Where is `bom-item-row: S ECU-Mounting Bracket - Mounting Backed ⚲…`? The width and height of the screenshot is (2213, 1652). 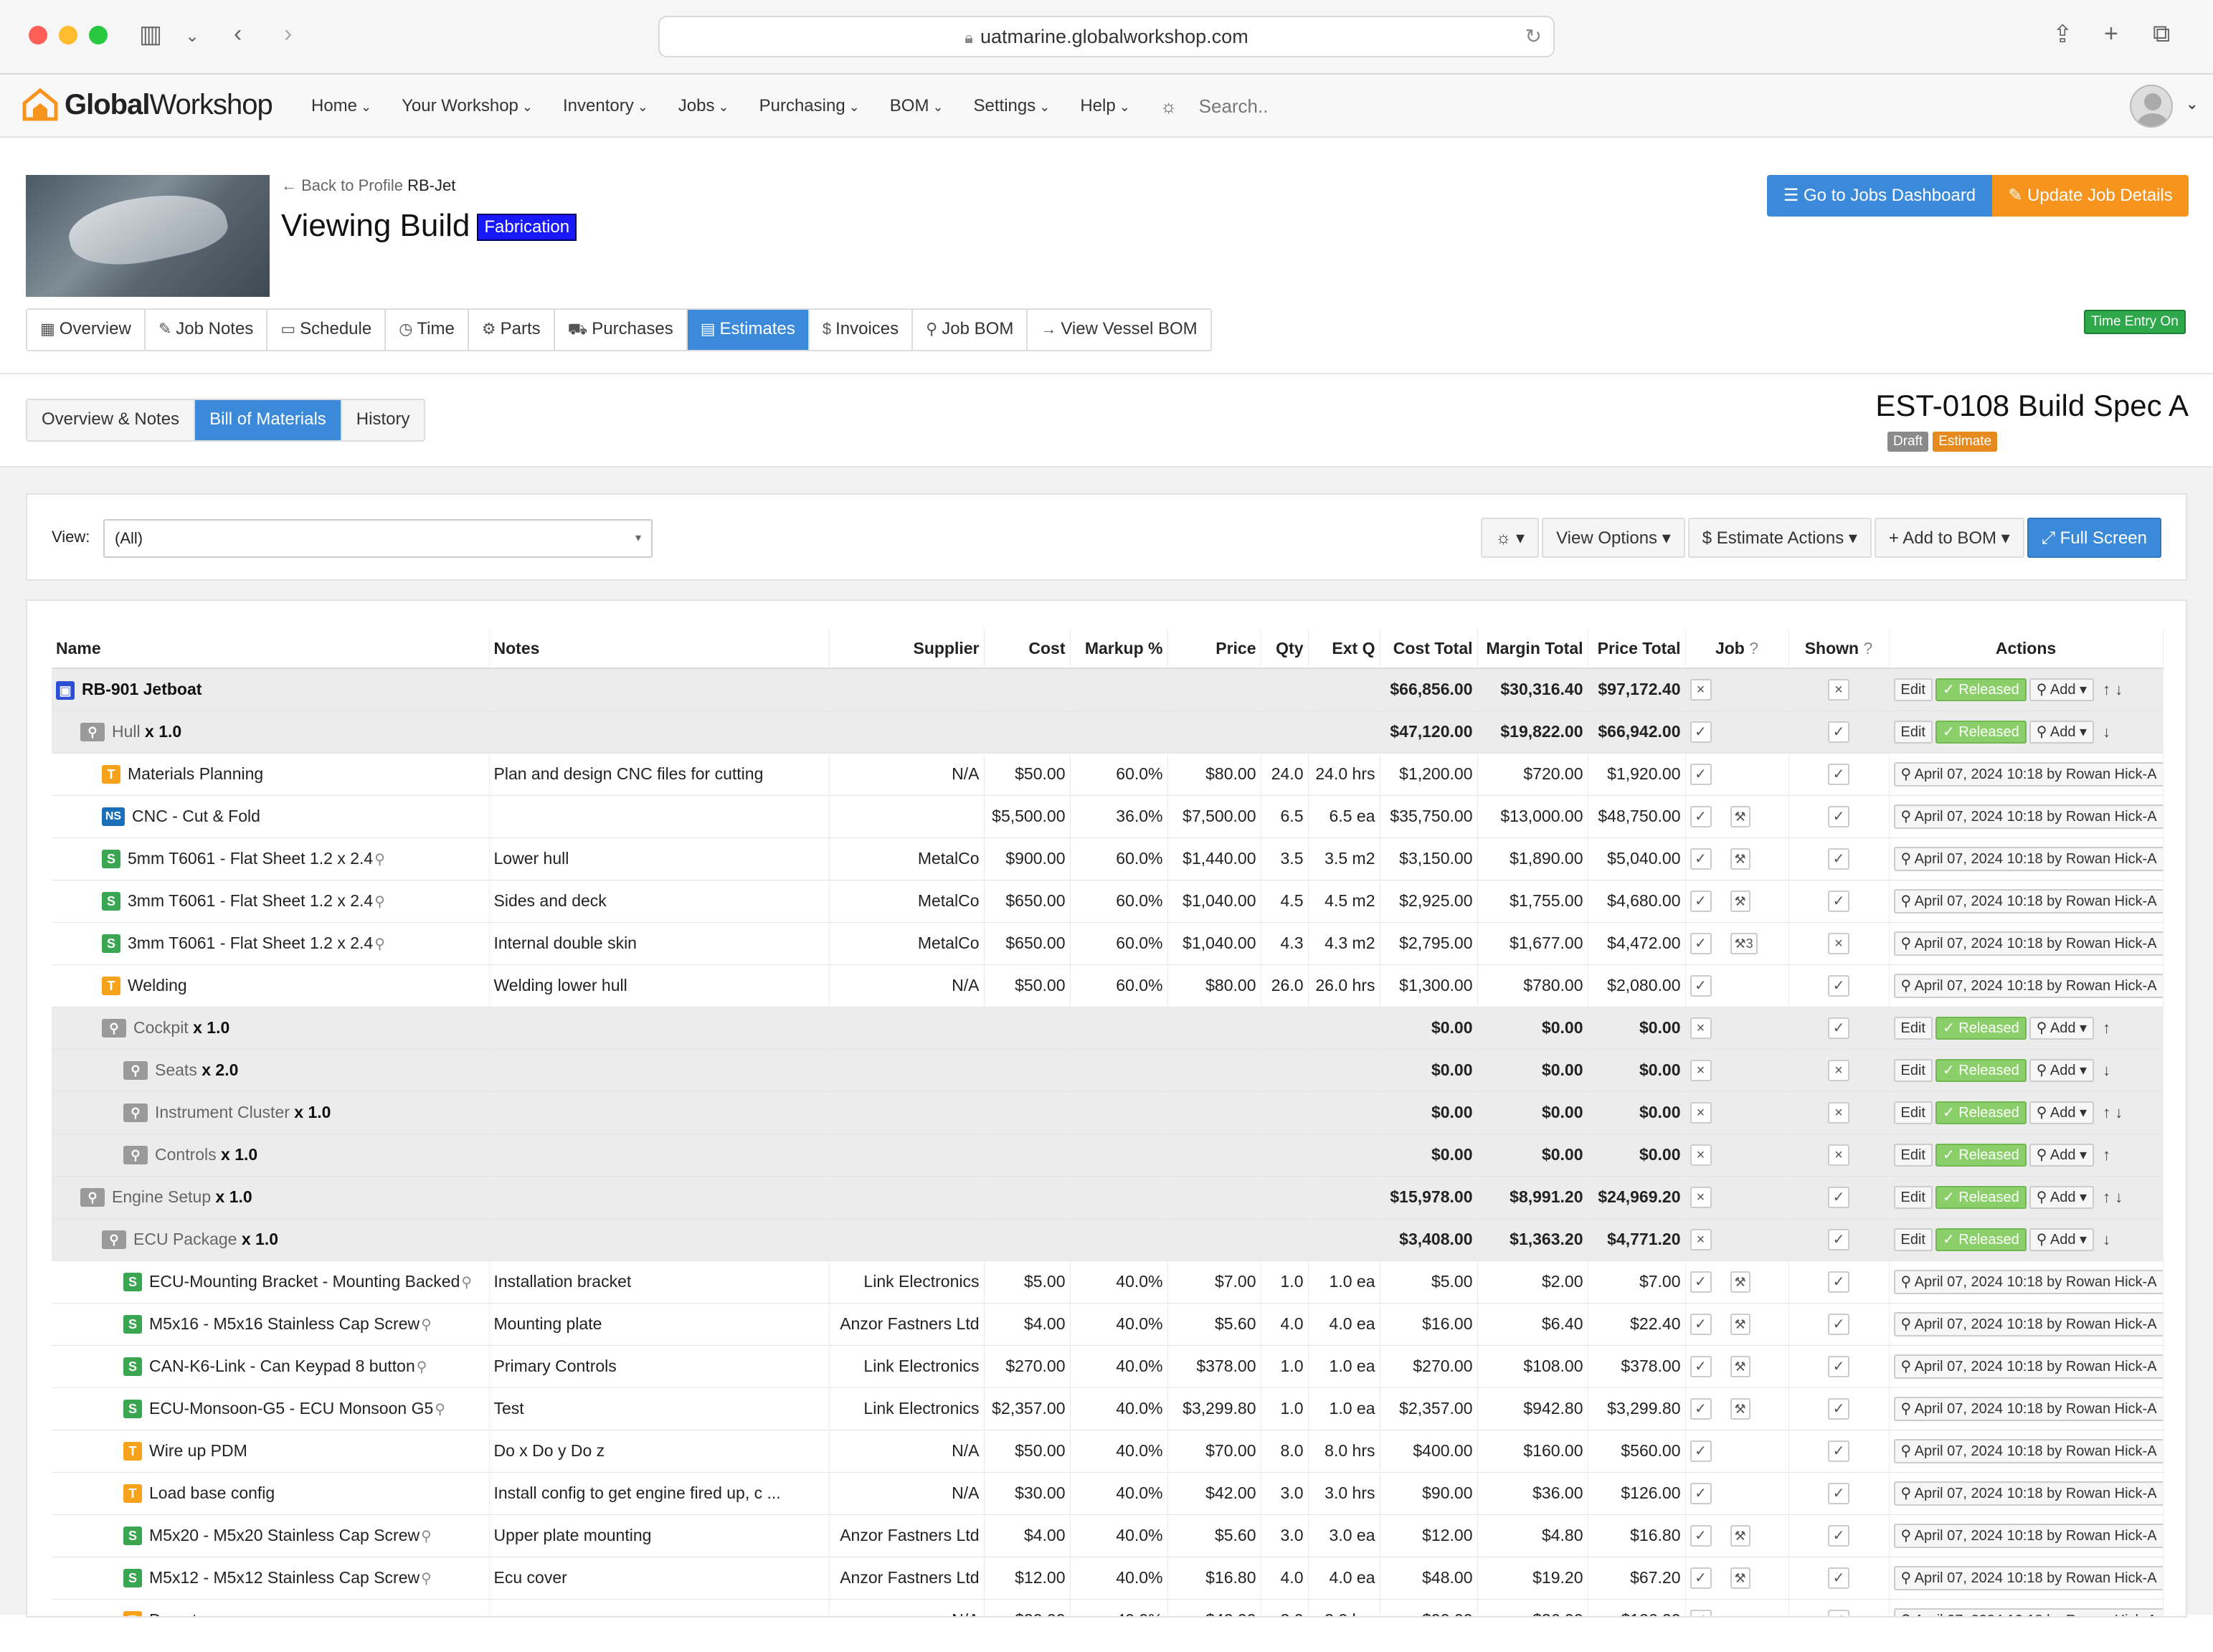 bom-item-row: S ECU-Mounting Bracket - Mounting Backed ⚲… is located at coordinates (1108, 1282).